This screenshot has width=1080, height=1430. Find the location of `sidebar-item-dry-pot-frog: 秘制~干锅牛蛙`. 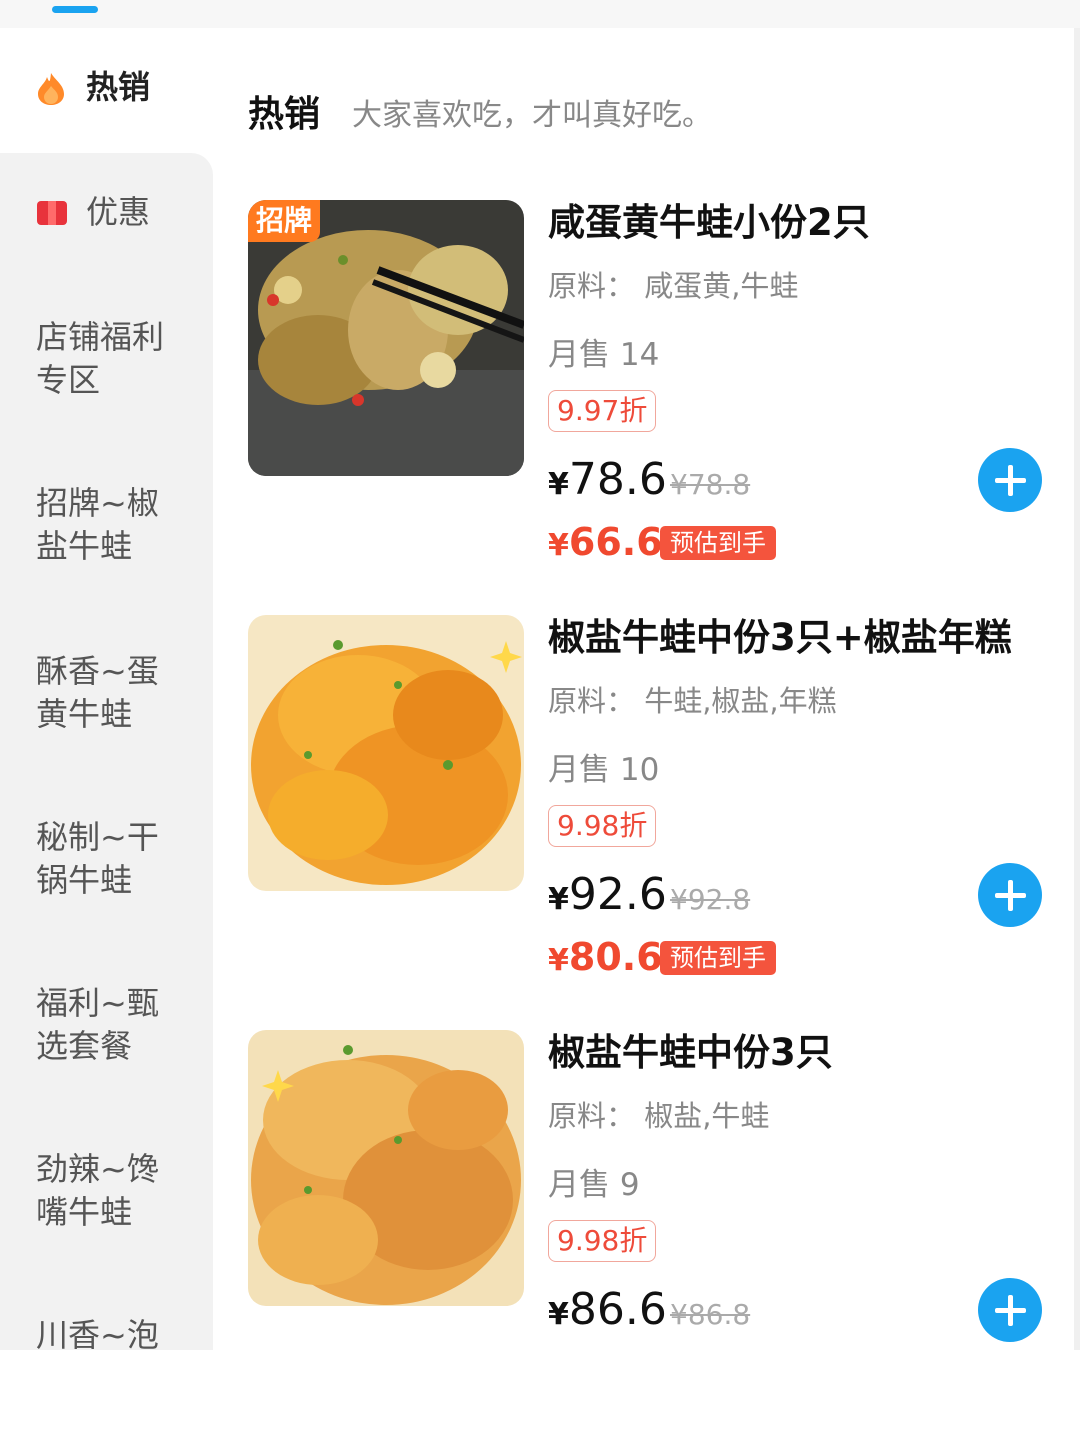

sidebar-item-dry-pot-frog: 秘制~干锅牛蛙 is located at coordinates (106, 859).